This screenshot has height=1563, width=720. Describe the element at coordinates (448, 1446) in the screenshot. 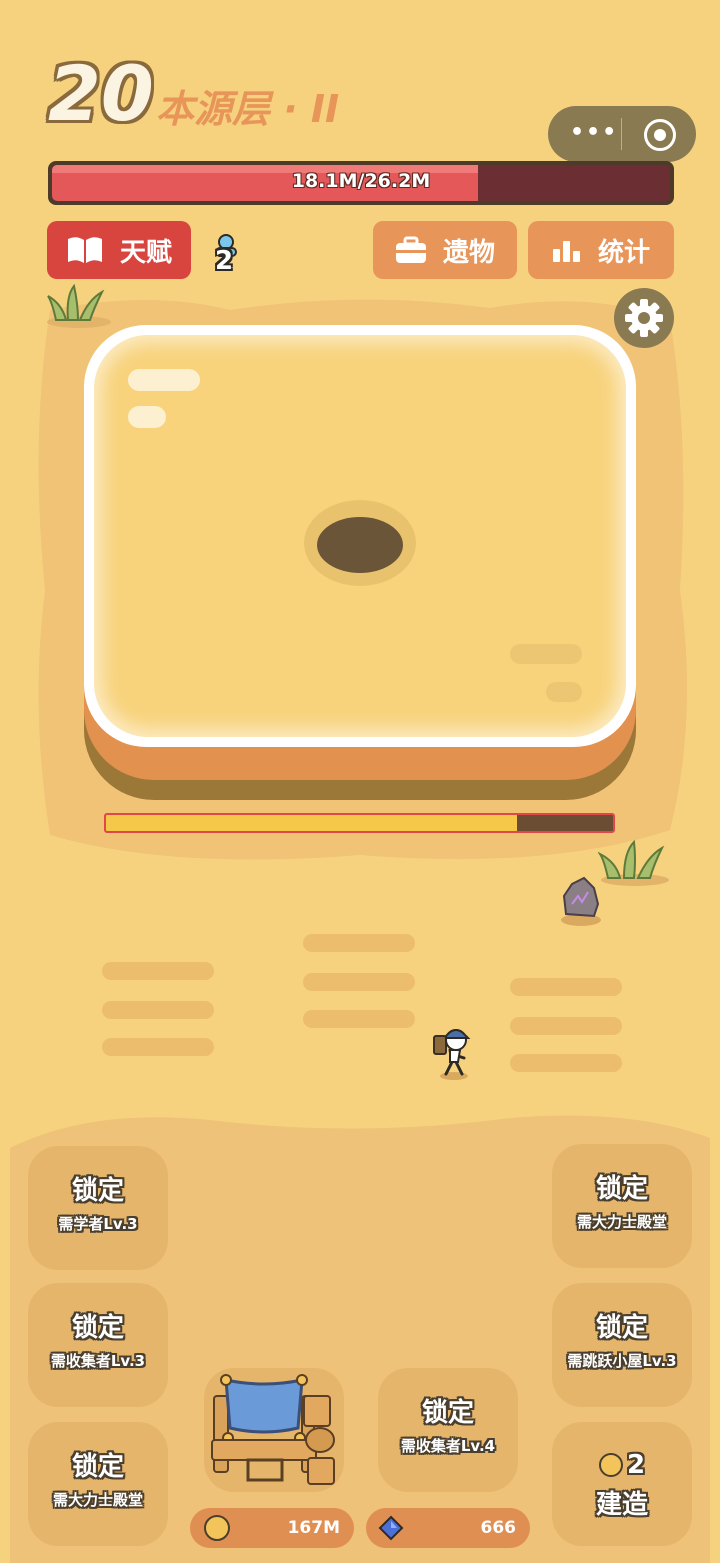

I see `slot-requirement: 需收集者Lv.4` at that location.